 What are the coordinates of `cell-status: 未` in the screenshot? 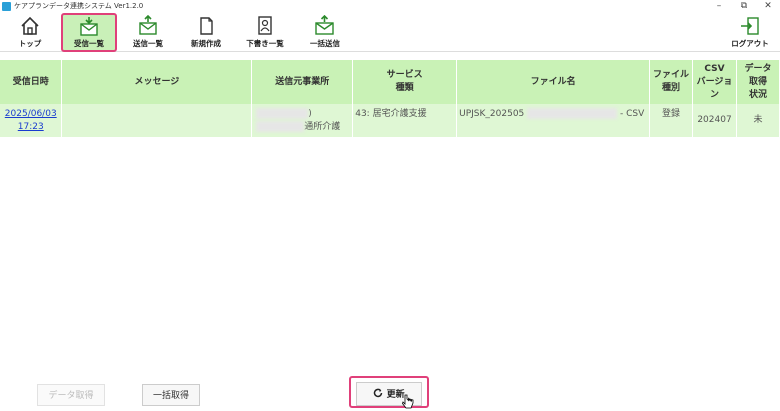 It's located at (758, 120).